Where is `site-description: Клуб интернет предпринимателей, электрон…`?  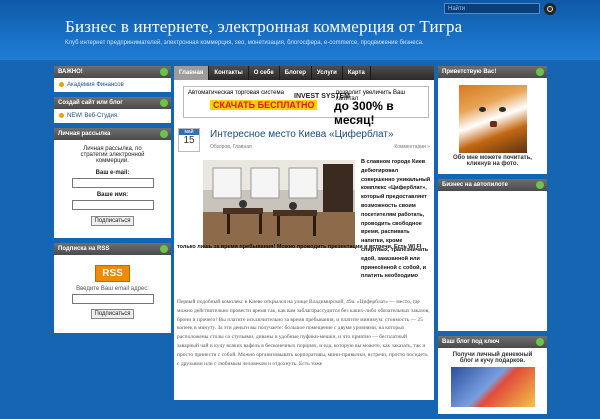
site-description: Клуб интернет предпринимателей, электрон… is located at coordinates (244, 43).